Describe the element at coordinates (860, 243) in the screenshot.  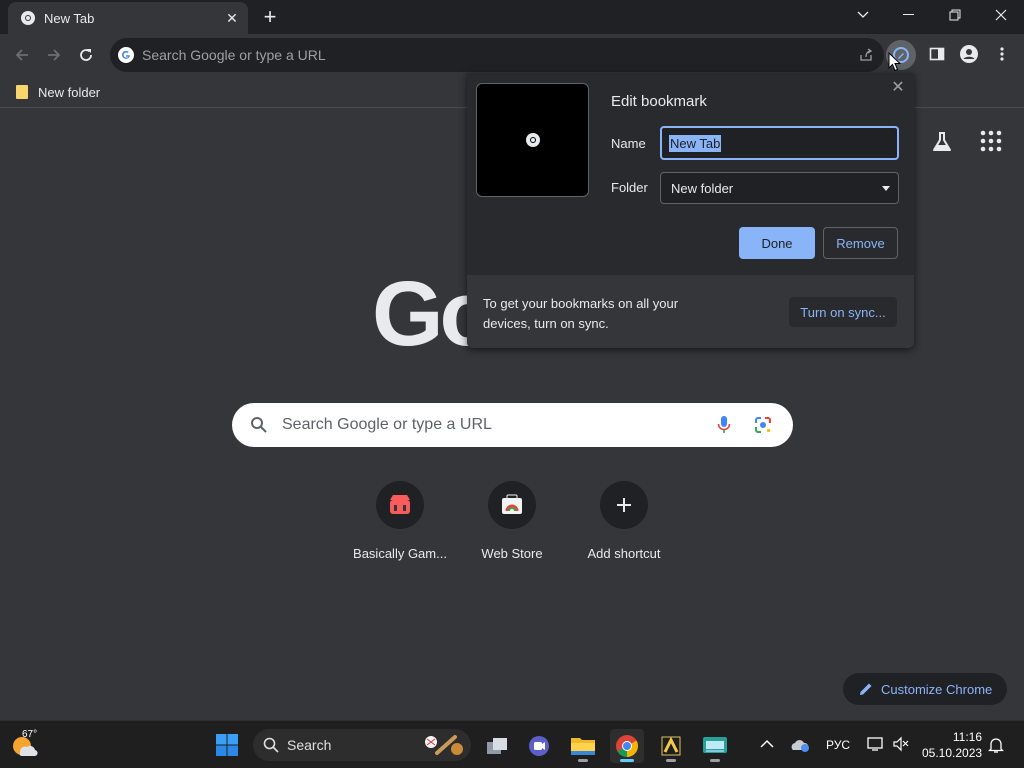
I see `remove-button: Remove` at that location.